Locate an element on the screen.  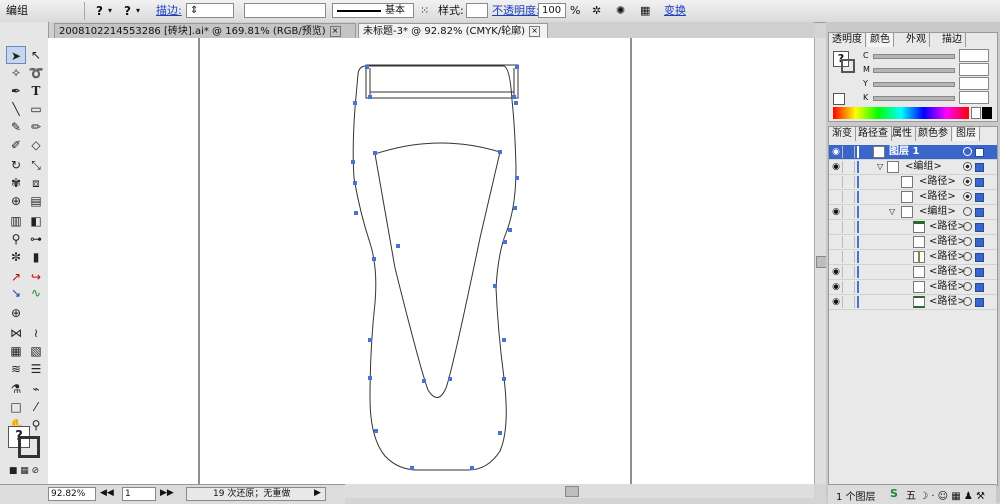
black-value-input is located at coordinates (974, 97).